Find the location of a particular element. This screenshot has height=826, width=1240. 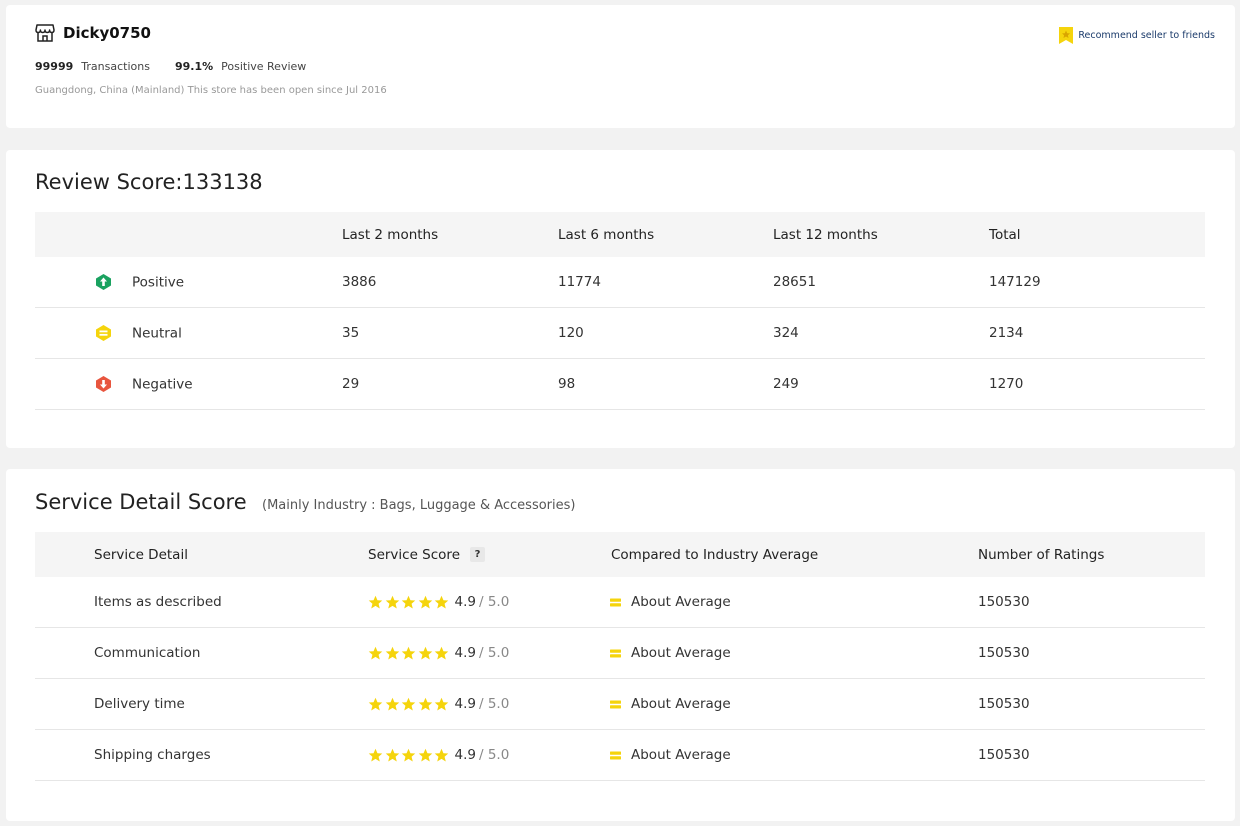

service-detail-label: Items as described is located at coordinates (158, 602).